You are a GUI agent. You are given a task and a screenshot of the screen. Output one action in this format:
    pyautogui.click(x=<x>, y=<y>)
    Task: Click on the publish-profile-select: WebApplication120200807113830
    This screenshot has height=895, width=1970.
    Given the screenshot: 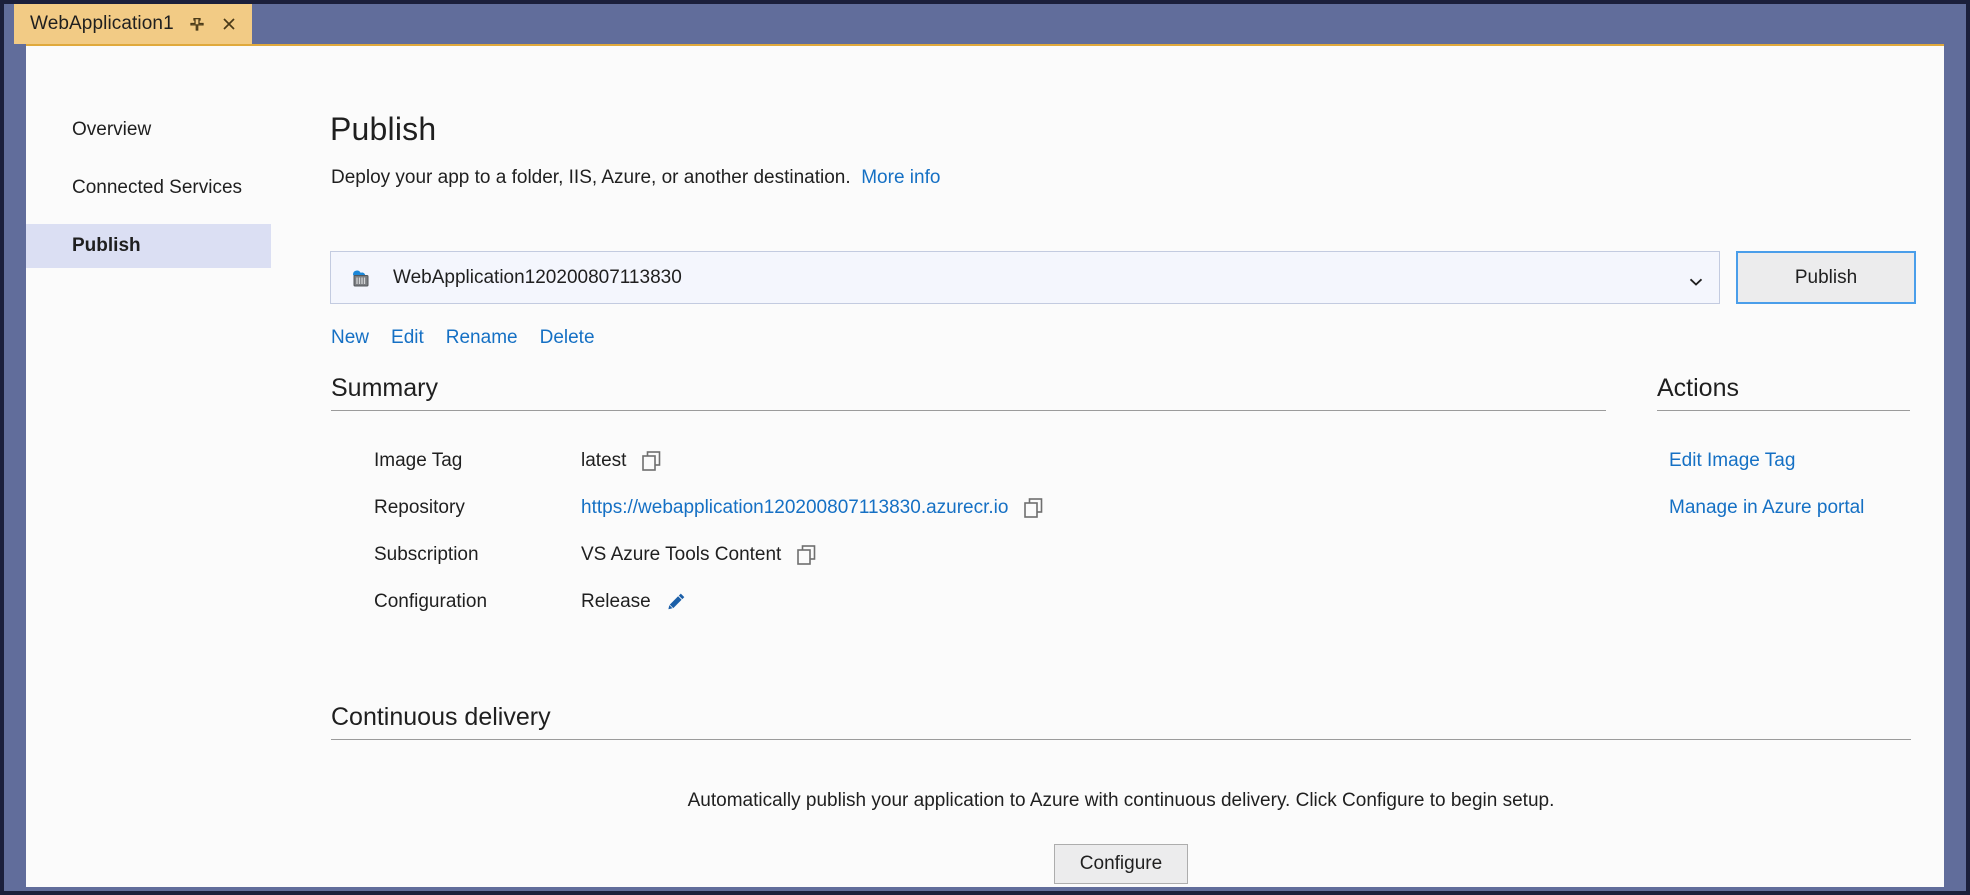 What is the action you would take?
    pyautogui.click(x=1025, y=277)
    